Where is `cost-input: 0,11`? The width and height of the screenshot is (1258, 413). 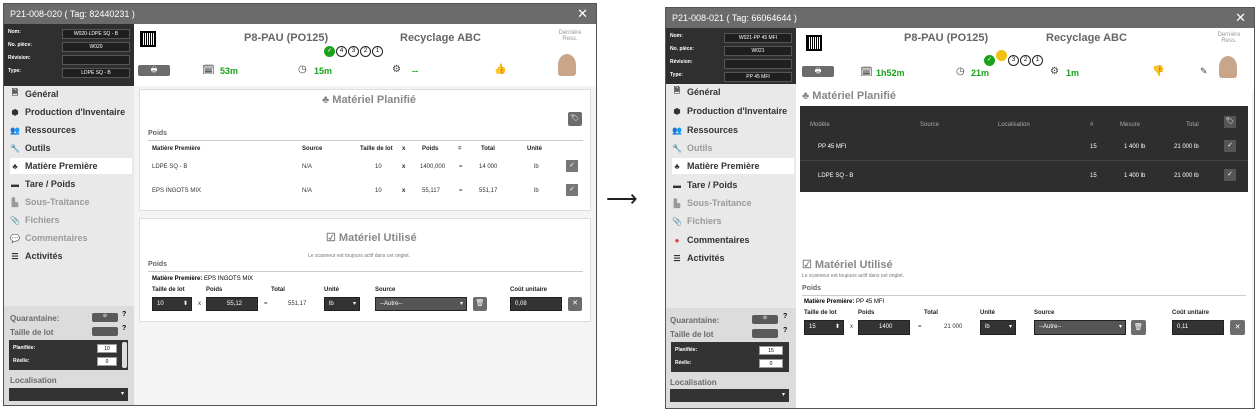
cost-input: 0,11 is located at coordinates (1198, 327).